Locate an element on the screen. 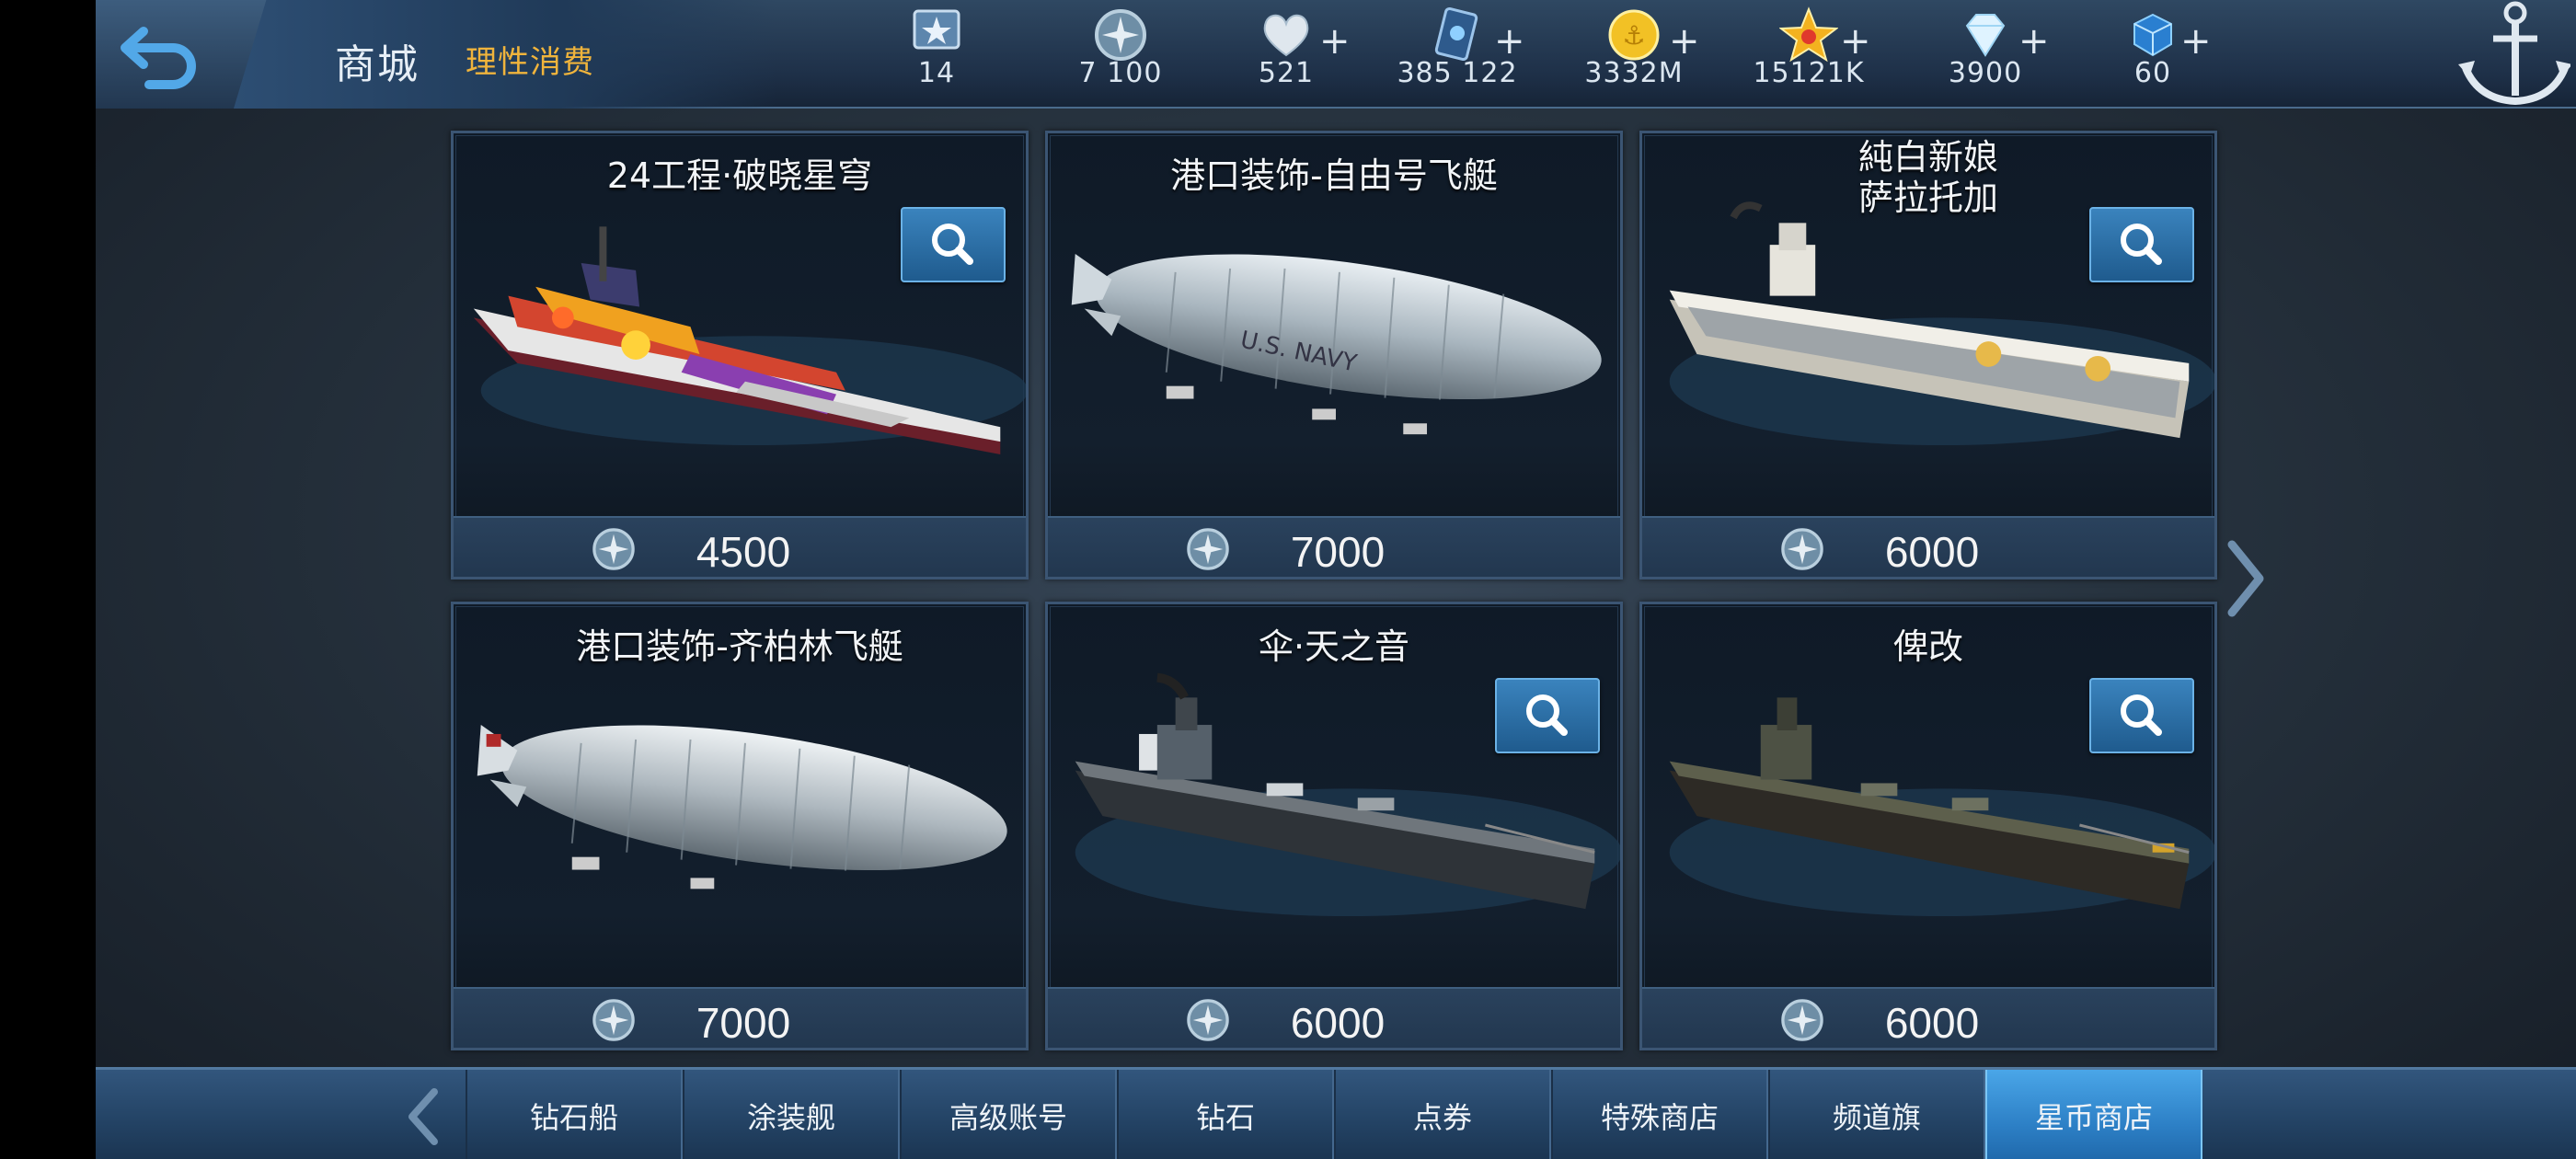 This screenshot has height=1159, width=2576. resource-gold-star: + 15121K is located at coordinates (1809, 54).